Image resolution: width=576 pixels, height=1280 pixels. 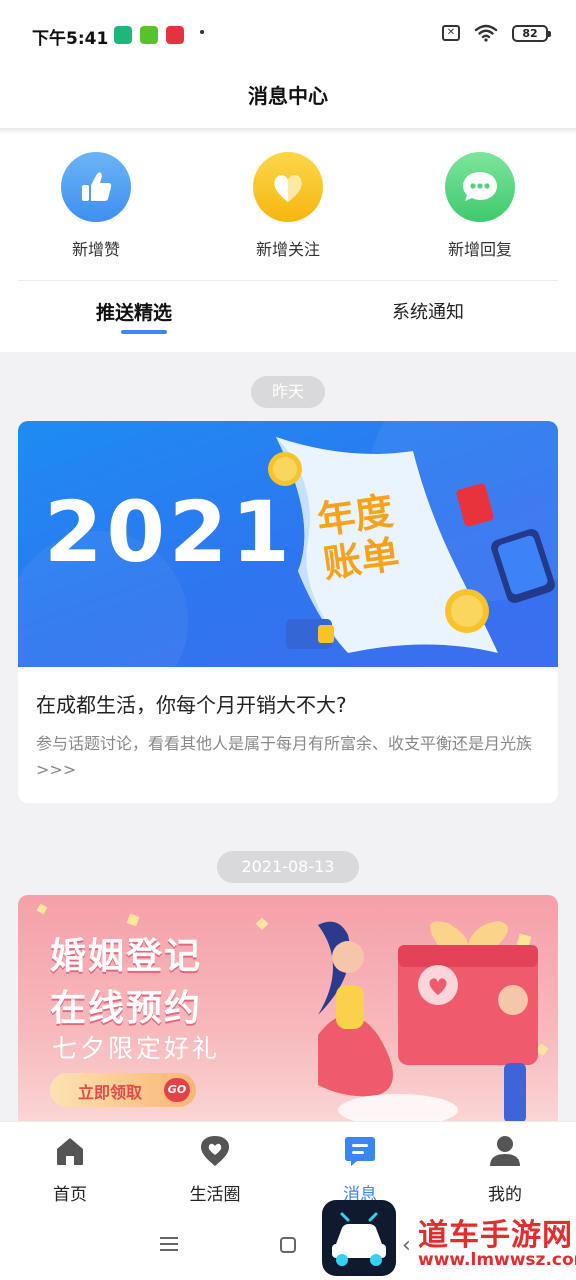 I want to click on banner-art-text: 年度账单, so click(x=358, y=537).